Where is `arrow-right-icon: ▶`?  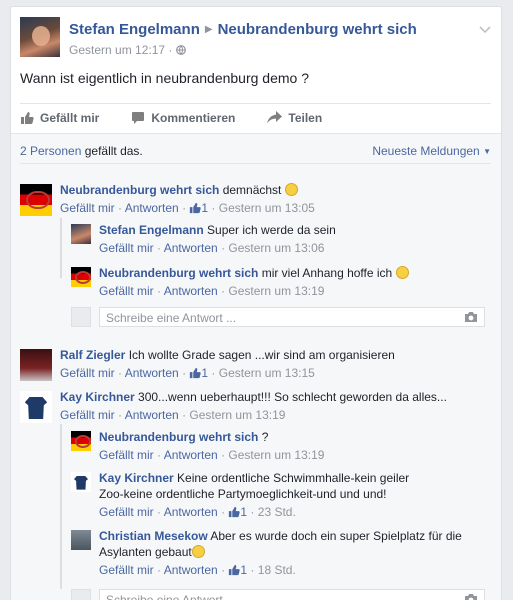 arrow-right-icon: ▶ is located at coordinates (208, 29).